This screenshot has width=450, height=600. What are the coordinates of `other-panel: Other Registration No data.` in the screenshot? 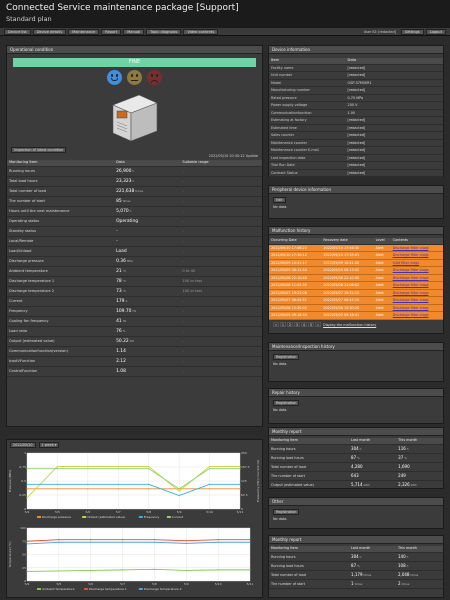 It's located at (356, 513).